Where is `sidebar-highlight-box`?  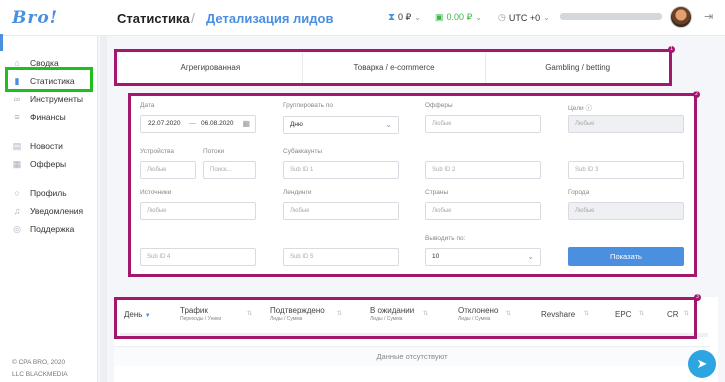 sidebar-highlight-box is located at coordinates (49, 79).